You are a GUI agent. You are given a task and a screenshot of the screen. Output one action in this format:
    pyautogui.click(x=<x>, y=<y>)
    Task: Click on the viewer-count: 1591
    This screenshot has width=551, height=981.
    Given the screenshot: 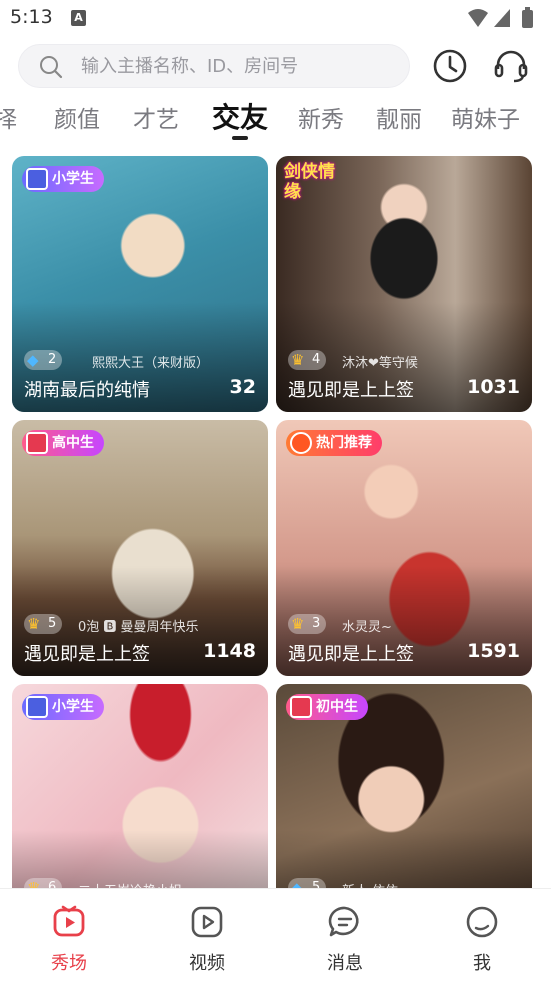 What is the action you would take?
    pyautogui.click(x=493, y=651)
    